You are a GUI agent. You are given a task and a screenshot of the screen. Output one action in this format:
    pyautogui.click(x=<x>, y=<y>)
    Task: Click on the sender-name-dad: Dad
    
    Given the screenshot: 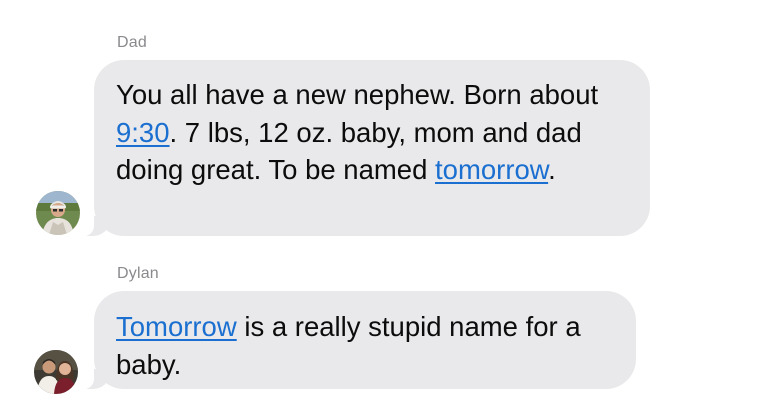 What is the action you would take?
    pyautogui.click(x=132, y=42)
    